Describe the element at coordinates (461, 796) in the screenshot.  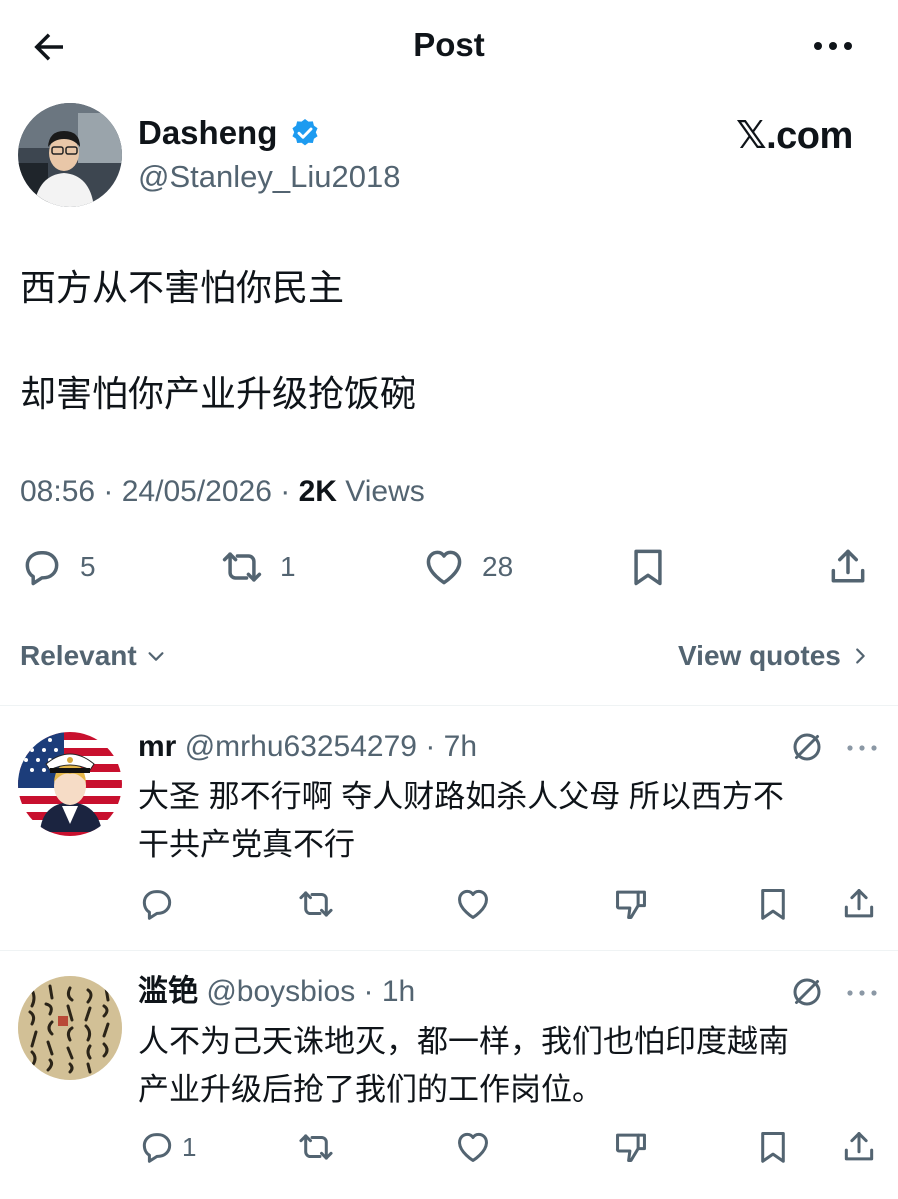
I see `reply-text-line-1: 大圣 那不行啊 夺人财路如杀人父母 所以西方不` at that location.